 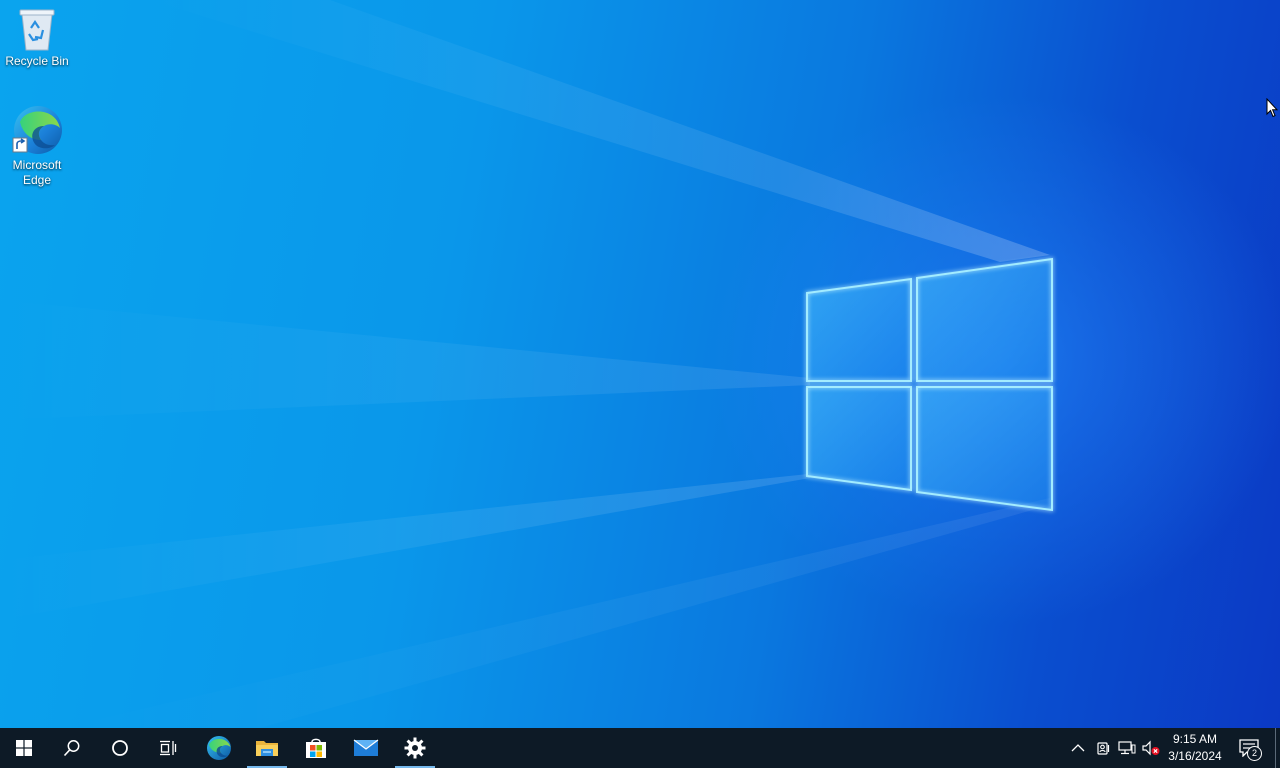 I want to click on volume-muted-icon, so click(x=1151, y=748).